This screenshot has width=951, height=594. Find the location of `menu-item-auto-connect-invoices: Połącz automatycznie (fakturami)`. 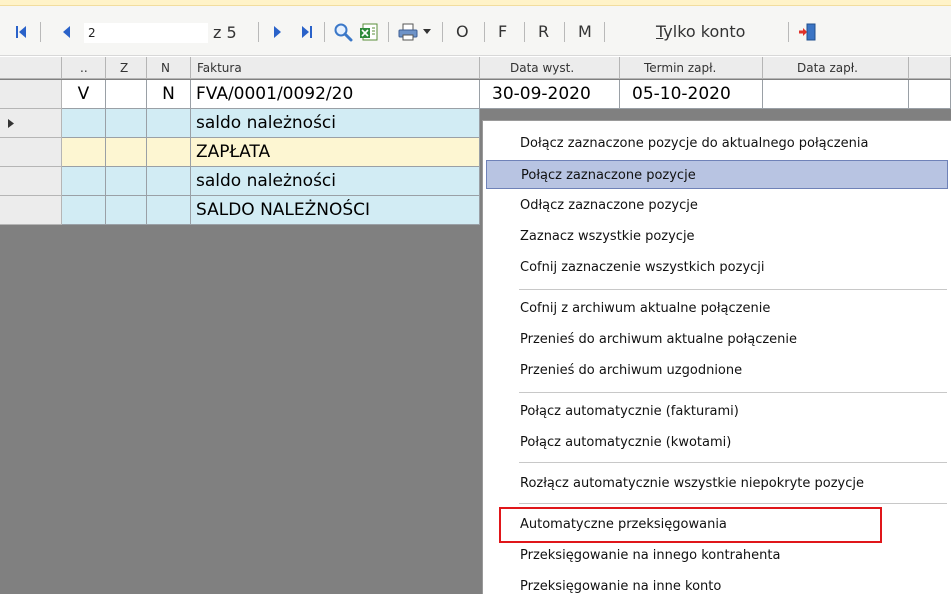

menu-item-auto-connect-invoices: Połącz automatycznie (fakturami) is located at coordinates (717, 411).